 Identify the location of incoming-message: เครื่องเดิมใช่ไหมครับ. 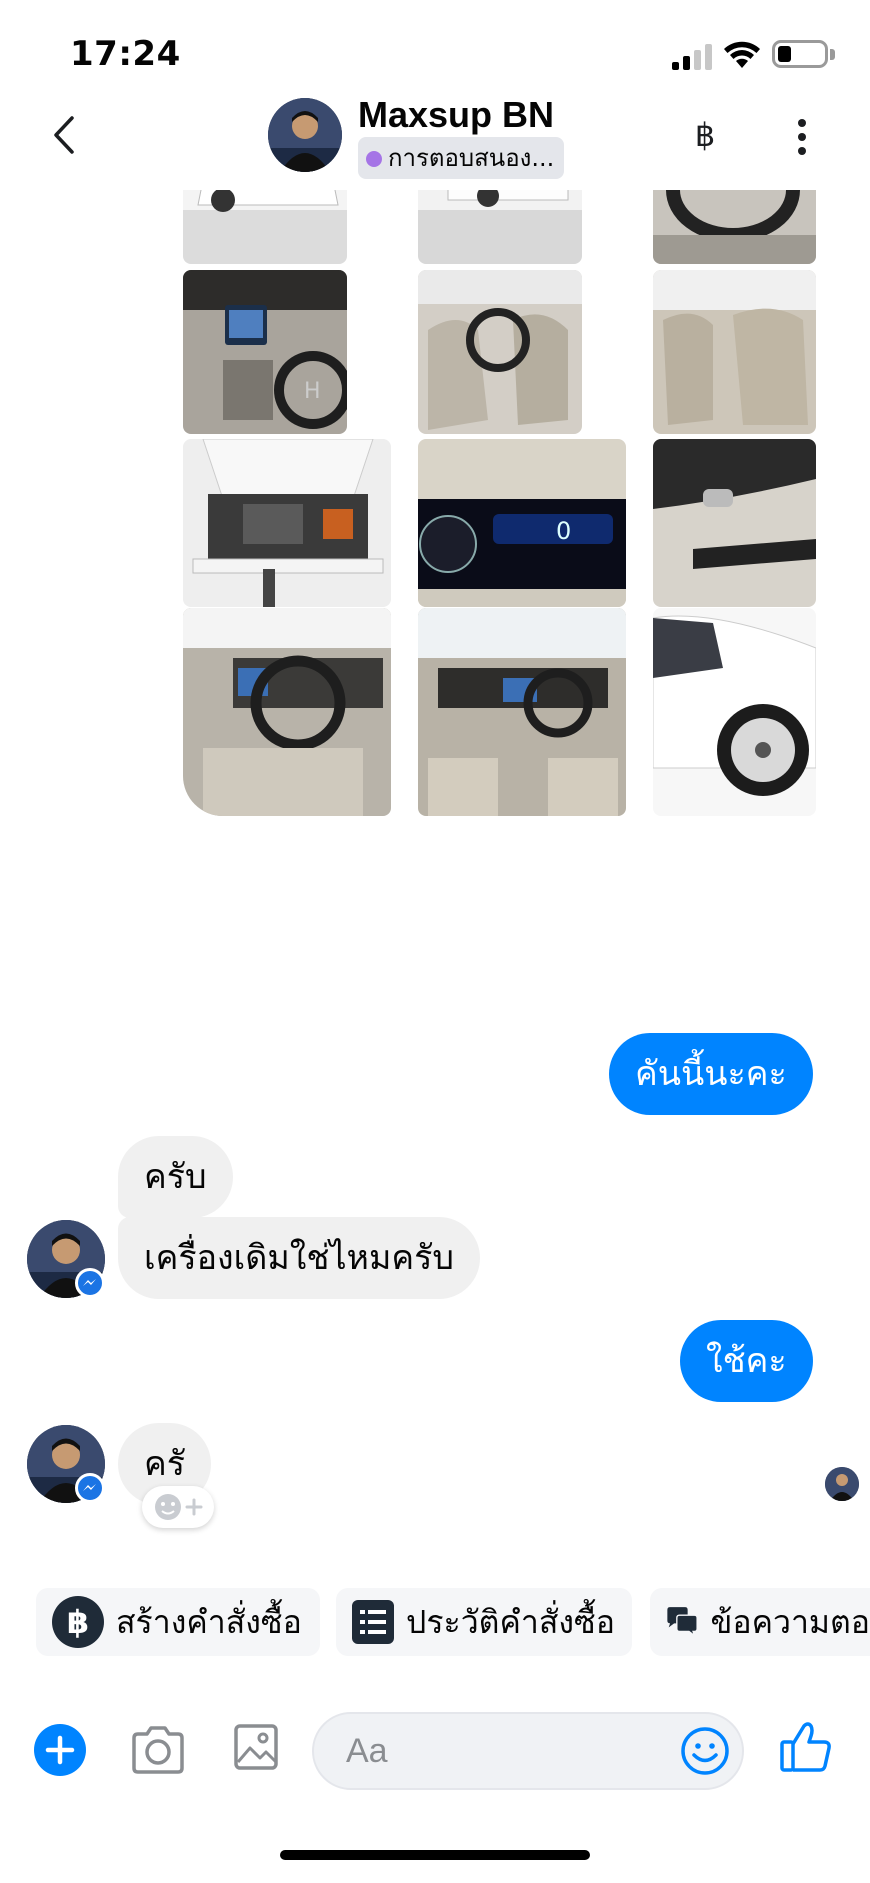
(299, 1258).